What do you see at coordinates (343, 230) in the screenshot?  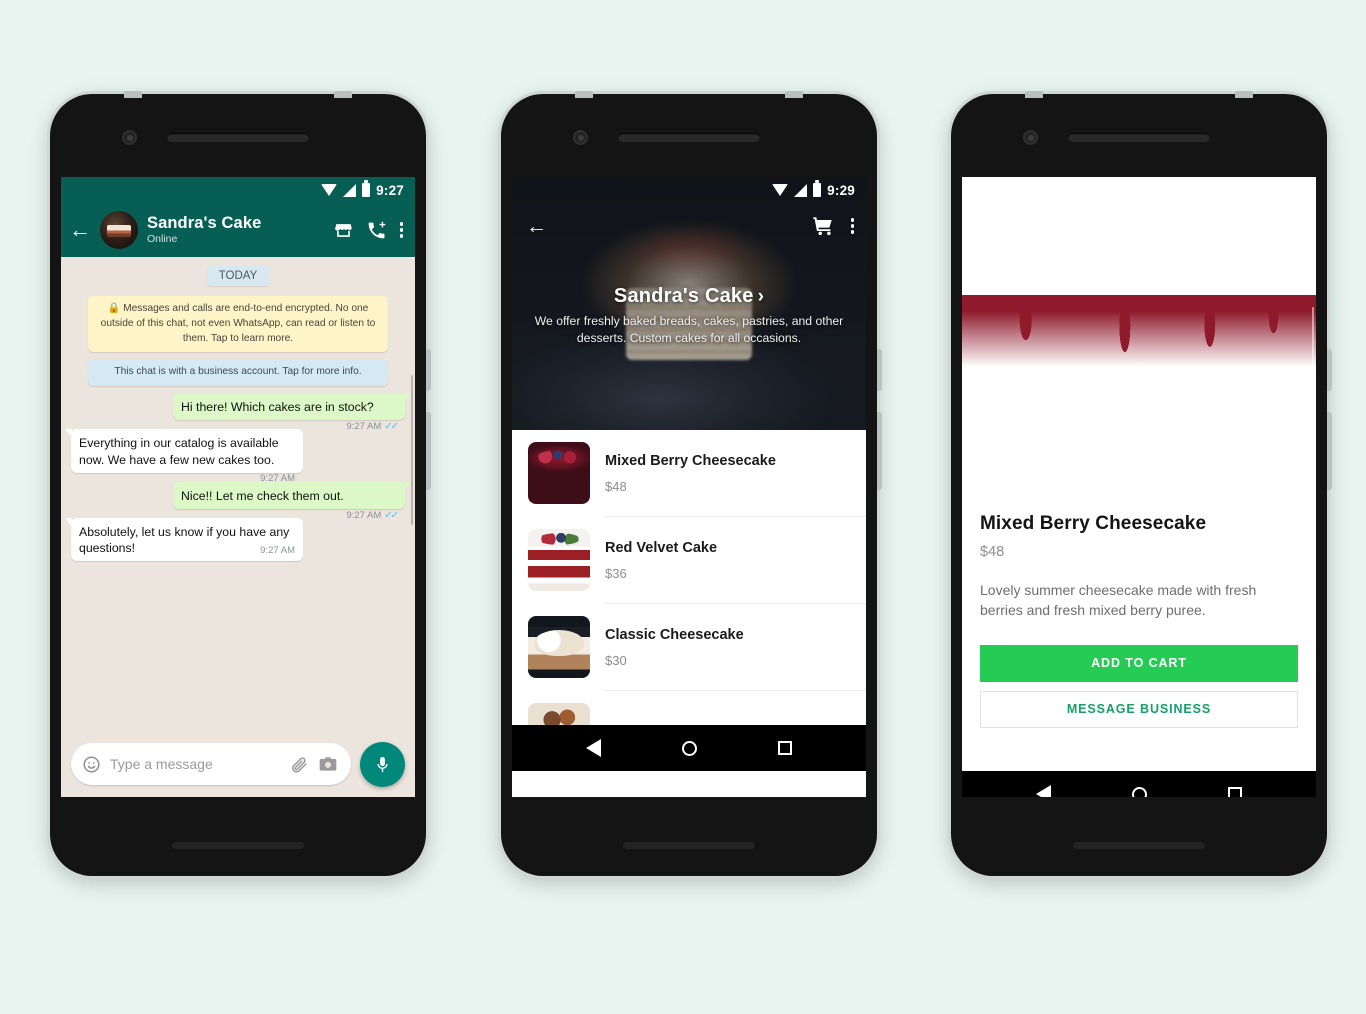 I see `storefront-icon` at bounding box center [343, 230].